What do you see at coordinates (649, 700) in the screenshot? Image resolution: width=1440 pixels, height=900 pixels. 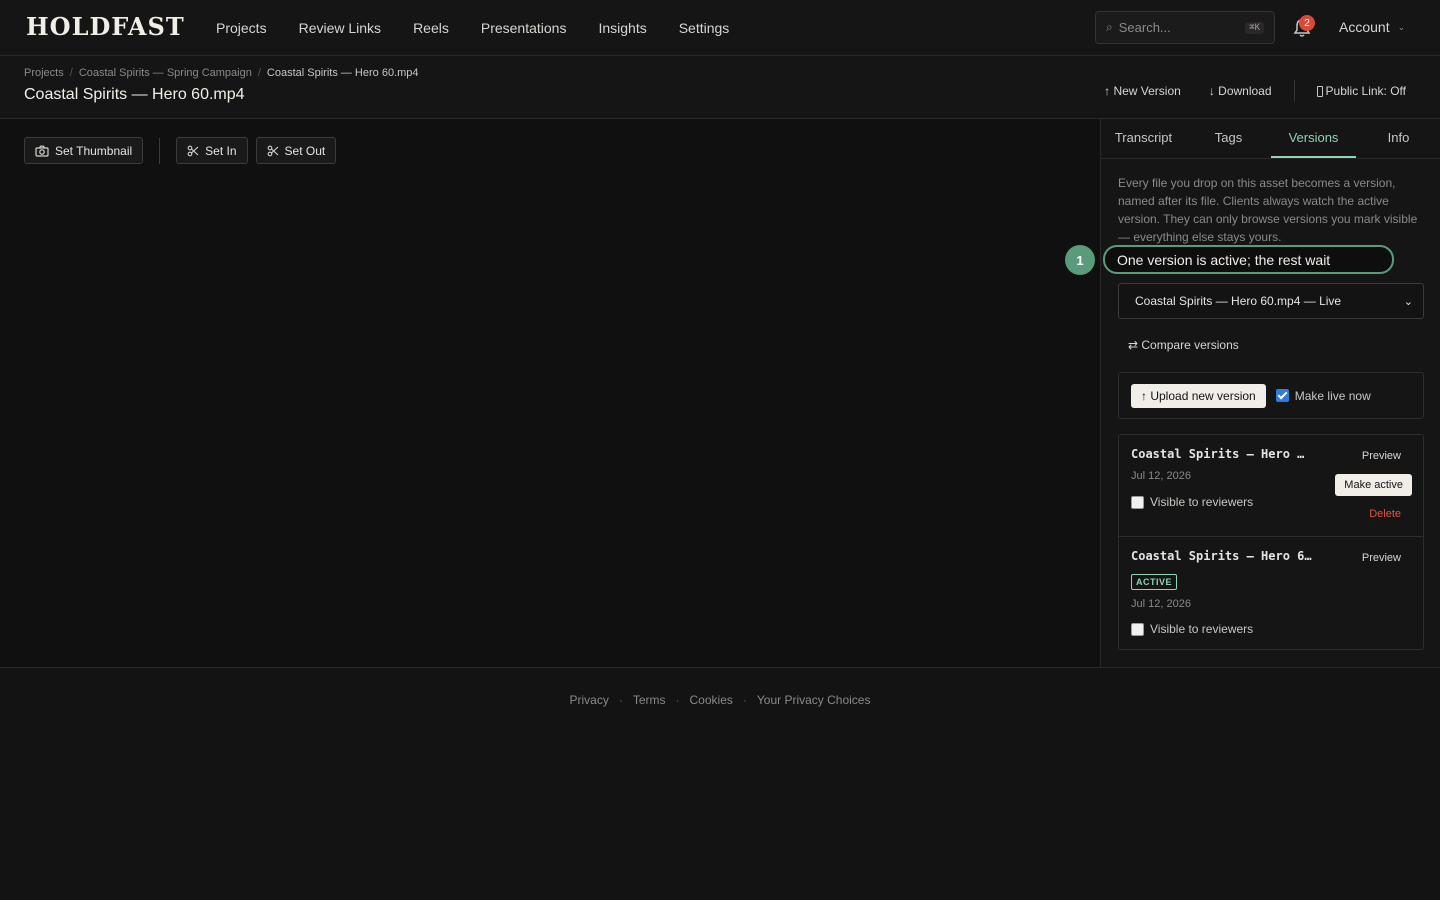 I see `footer-terms-link: Terms` at bounding box center [649, 700].